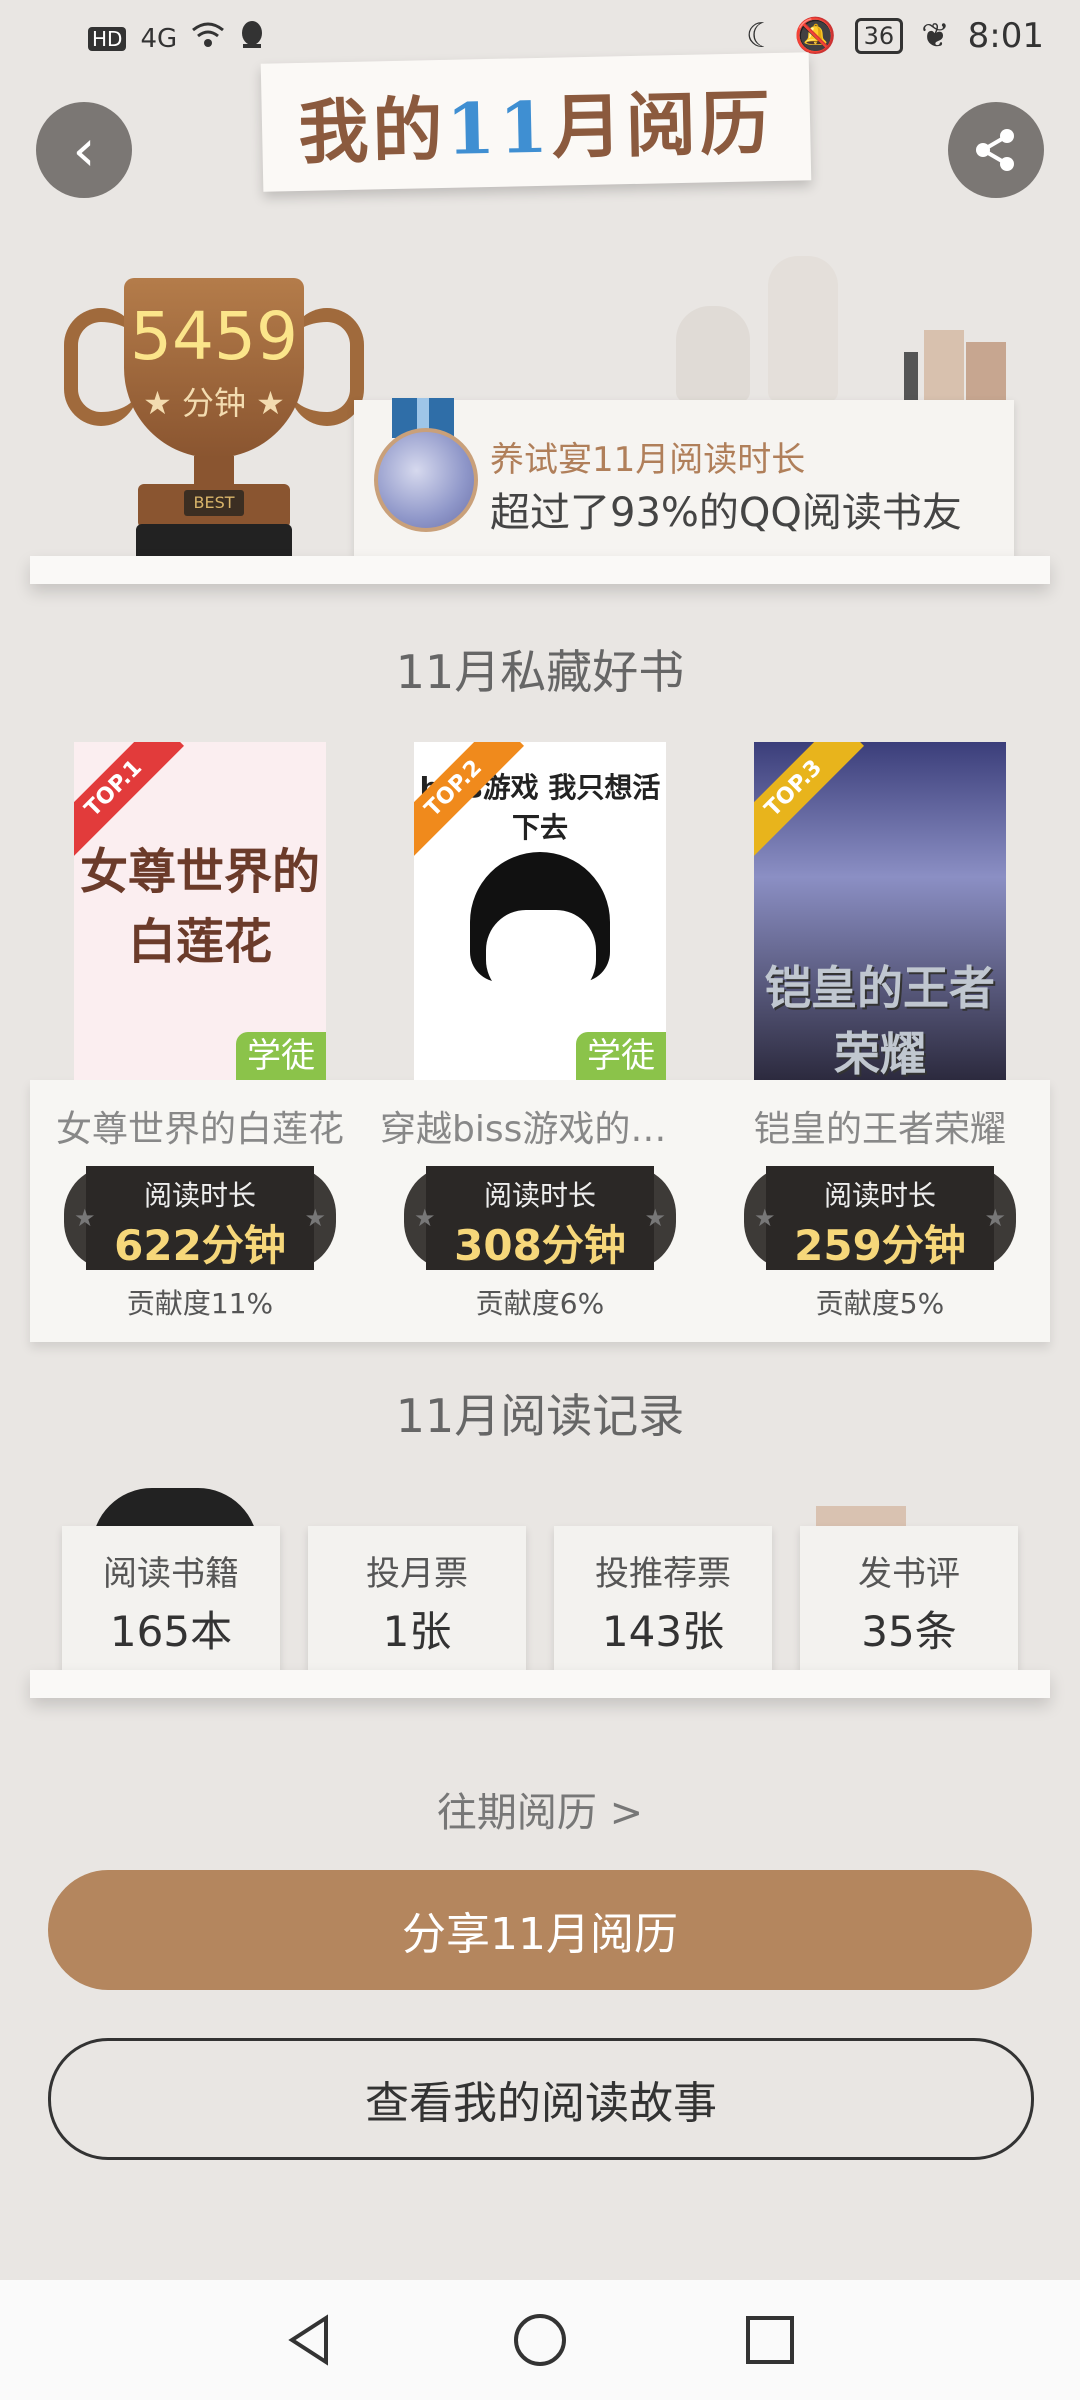 This screenshot has height=2400, width=1080. I want to click on contribution-3: 贡献度5%, so click(880, 1303).